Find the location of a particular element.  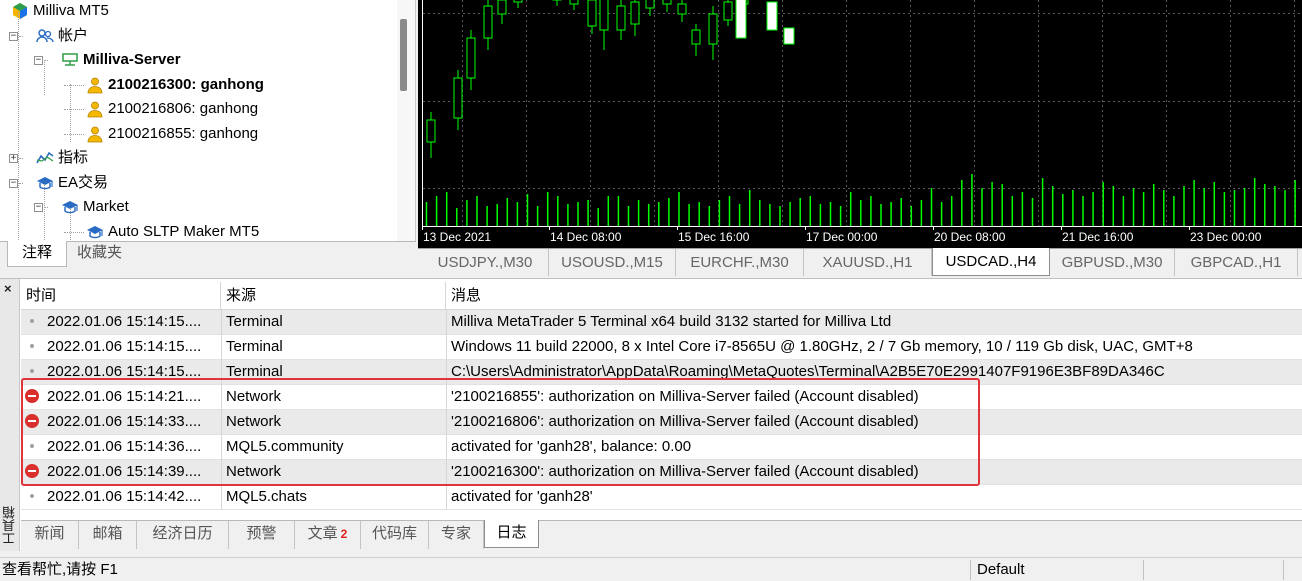

toolbox-tab: 经济日历 is located at coordinates (183, 535).